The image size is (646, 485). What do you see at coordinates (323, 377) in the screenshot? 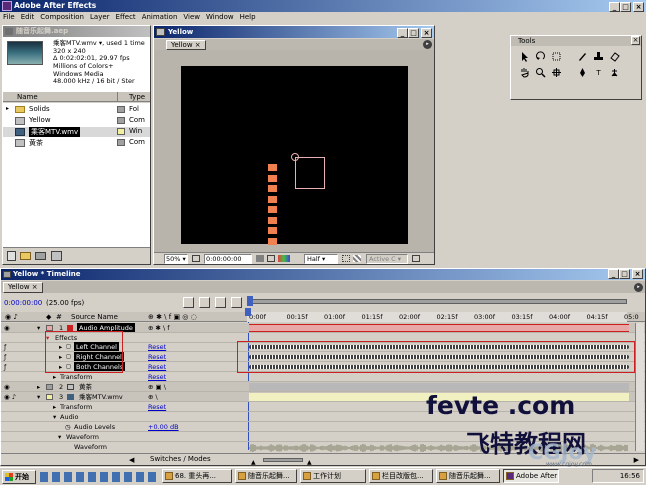
I see `transform-row-1: ▸ Transform Reset` at bounding box center [323, 377].